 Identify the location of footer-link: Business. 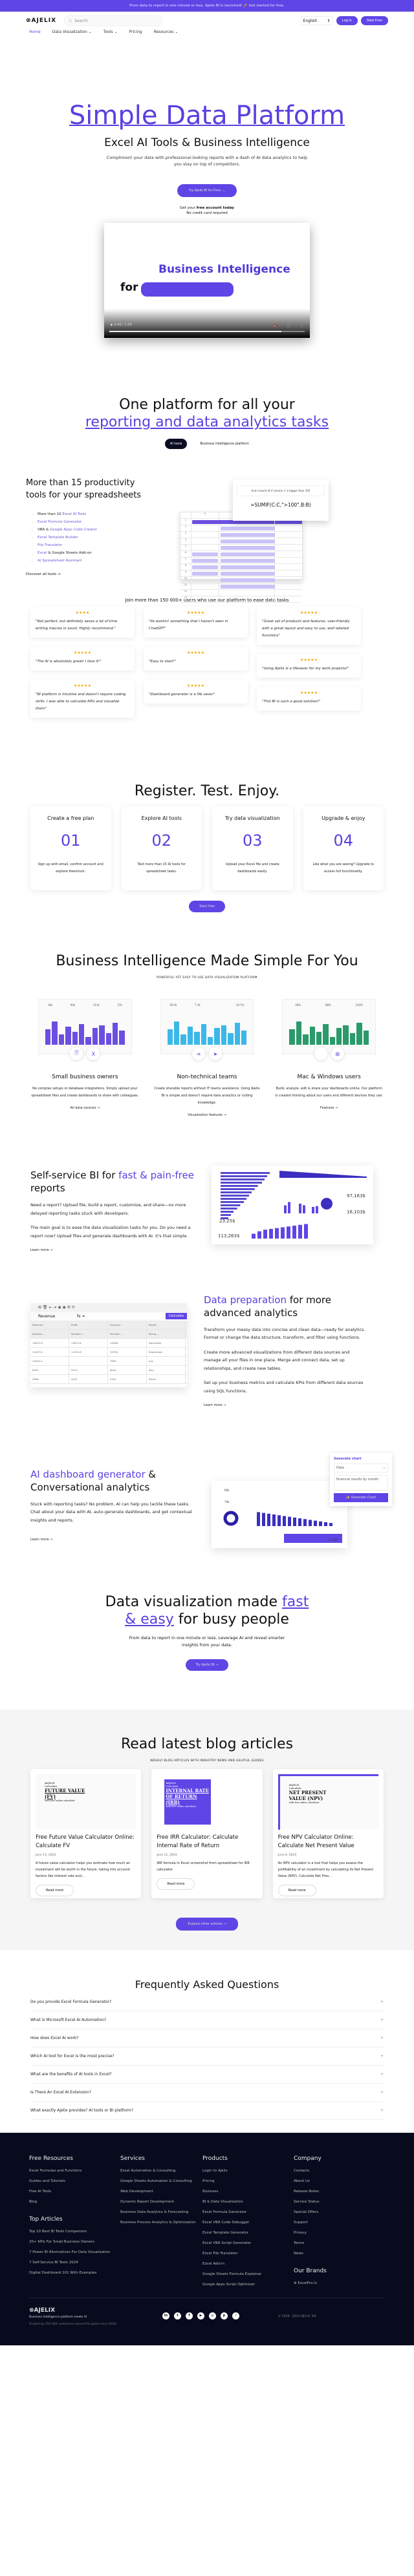
(248, 2191).